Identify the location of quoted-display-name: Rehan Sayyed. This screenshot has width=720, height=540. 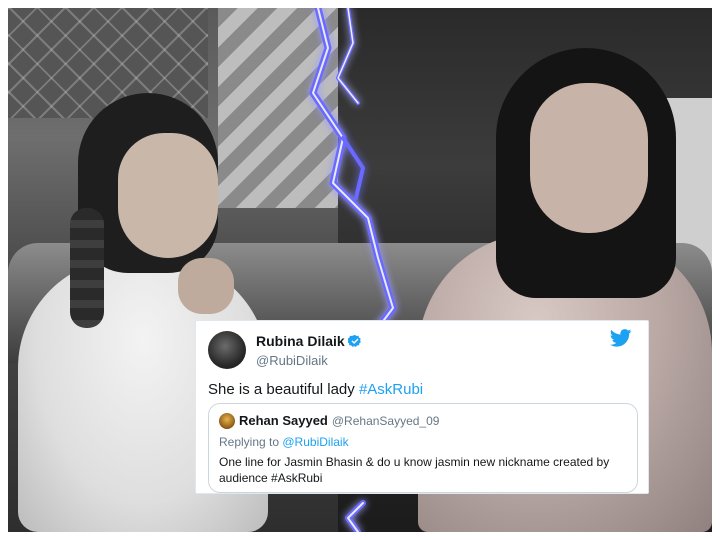
(283, 420).